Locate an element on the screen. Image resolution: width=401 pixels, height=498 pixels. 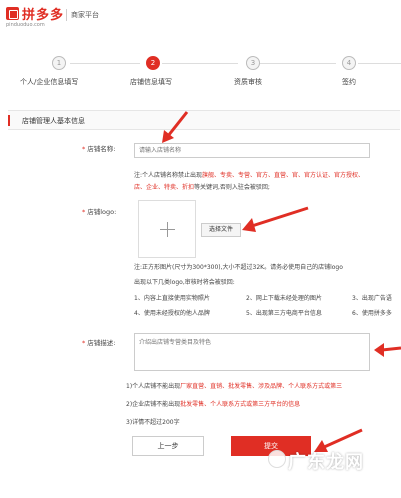
logo-rule: 4、使用未经授权的他人品牌 is located at coordinates (172, 313).